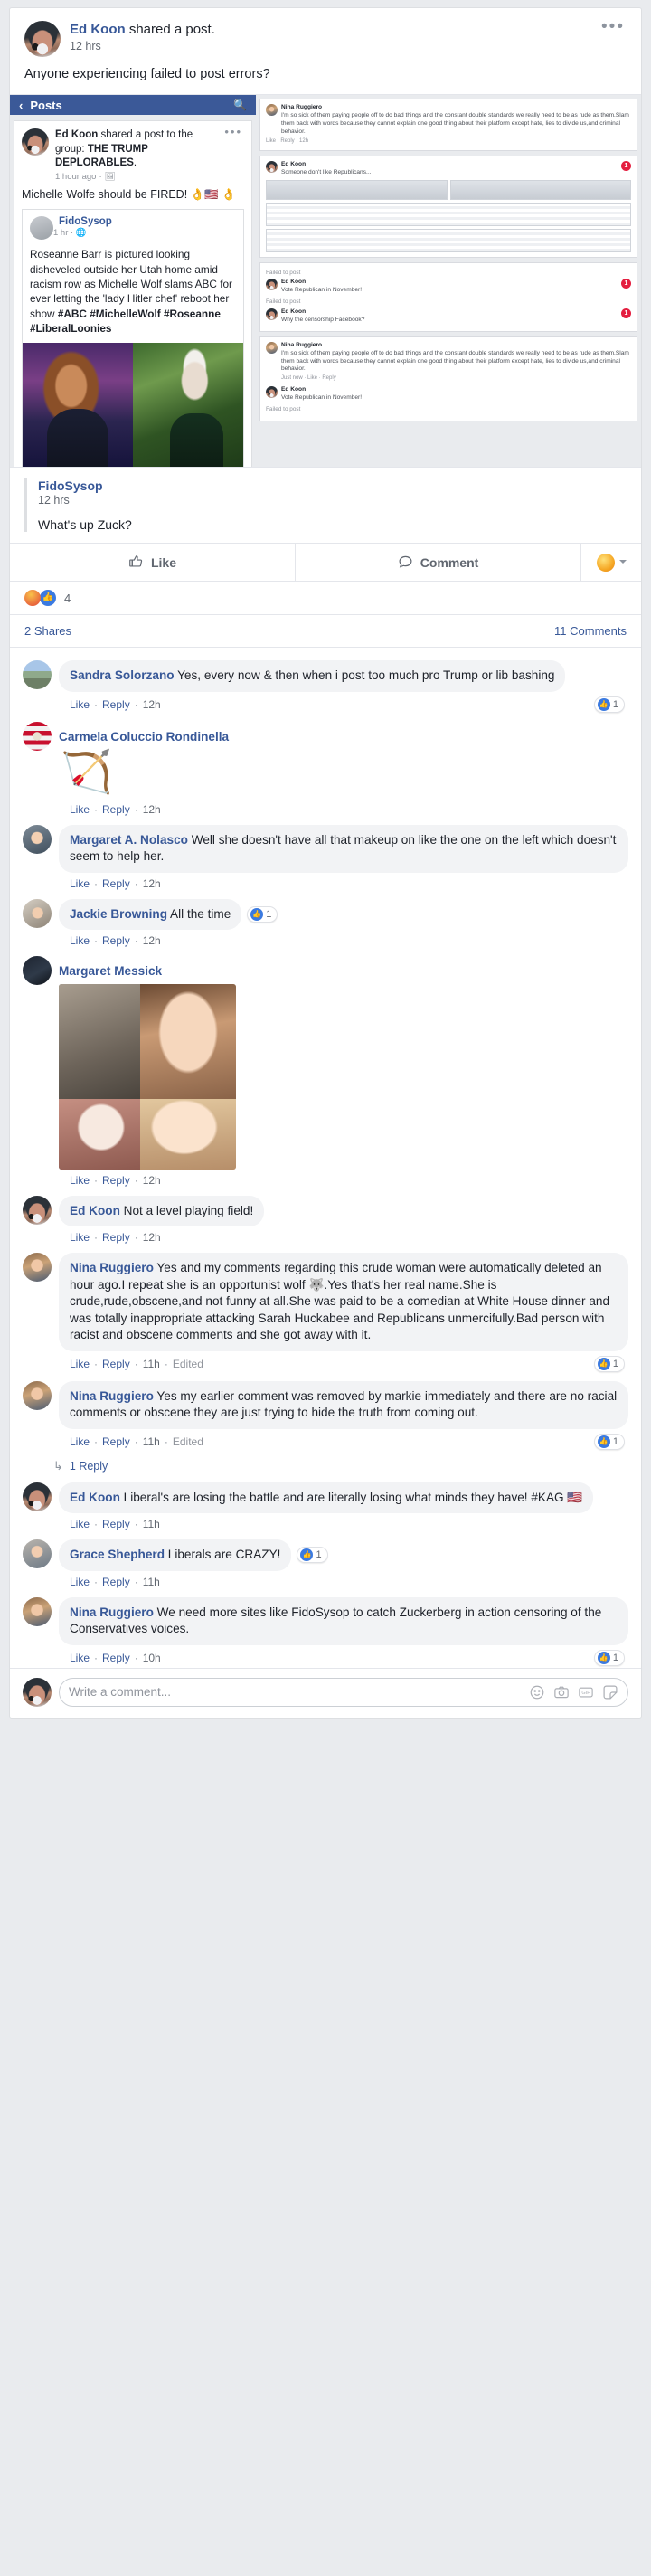 This screenshot has height=2576, width=651. Describe the element at coordinates (332, 486) in the screenshot. I see `sharer-name: FidoSysop` at that location.